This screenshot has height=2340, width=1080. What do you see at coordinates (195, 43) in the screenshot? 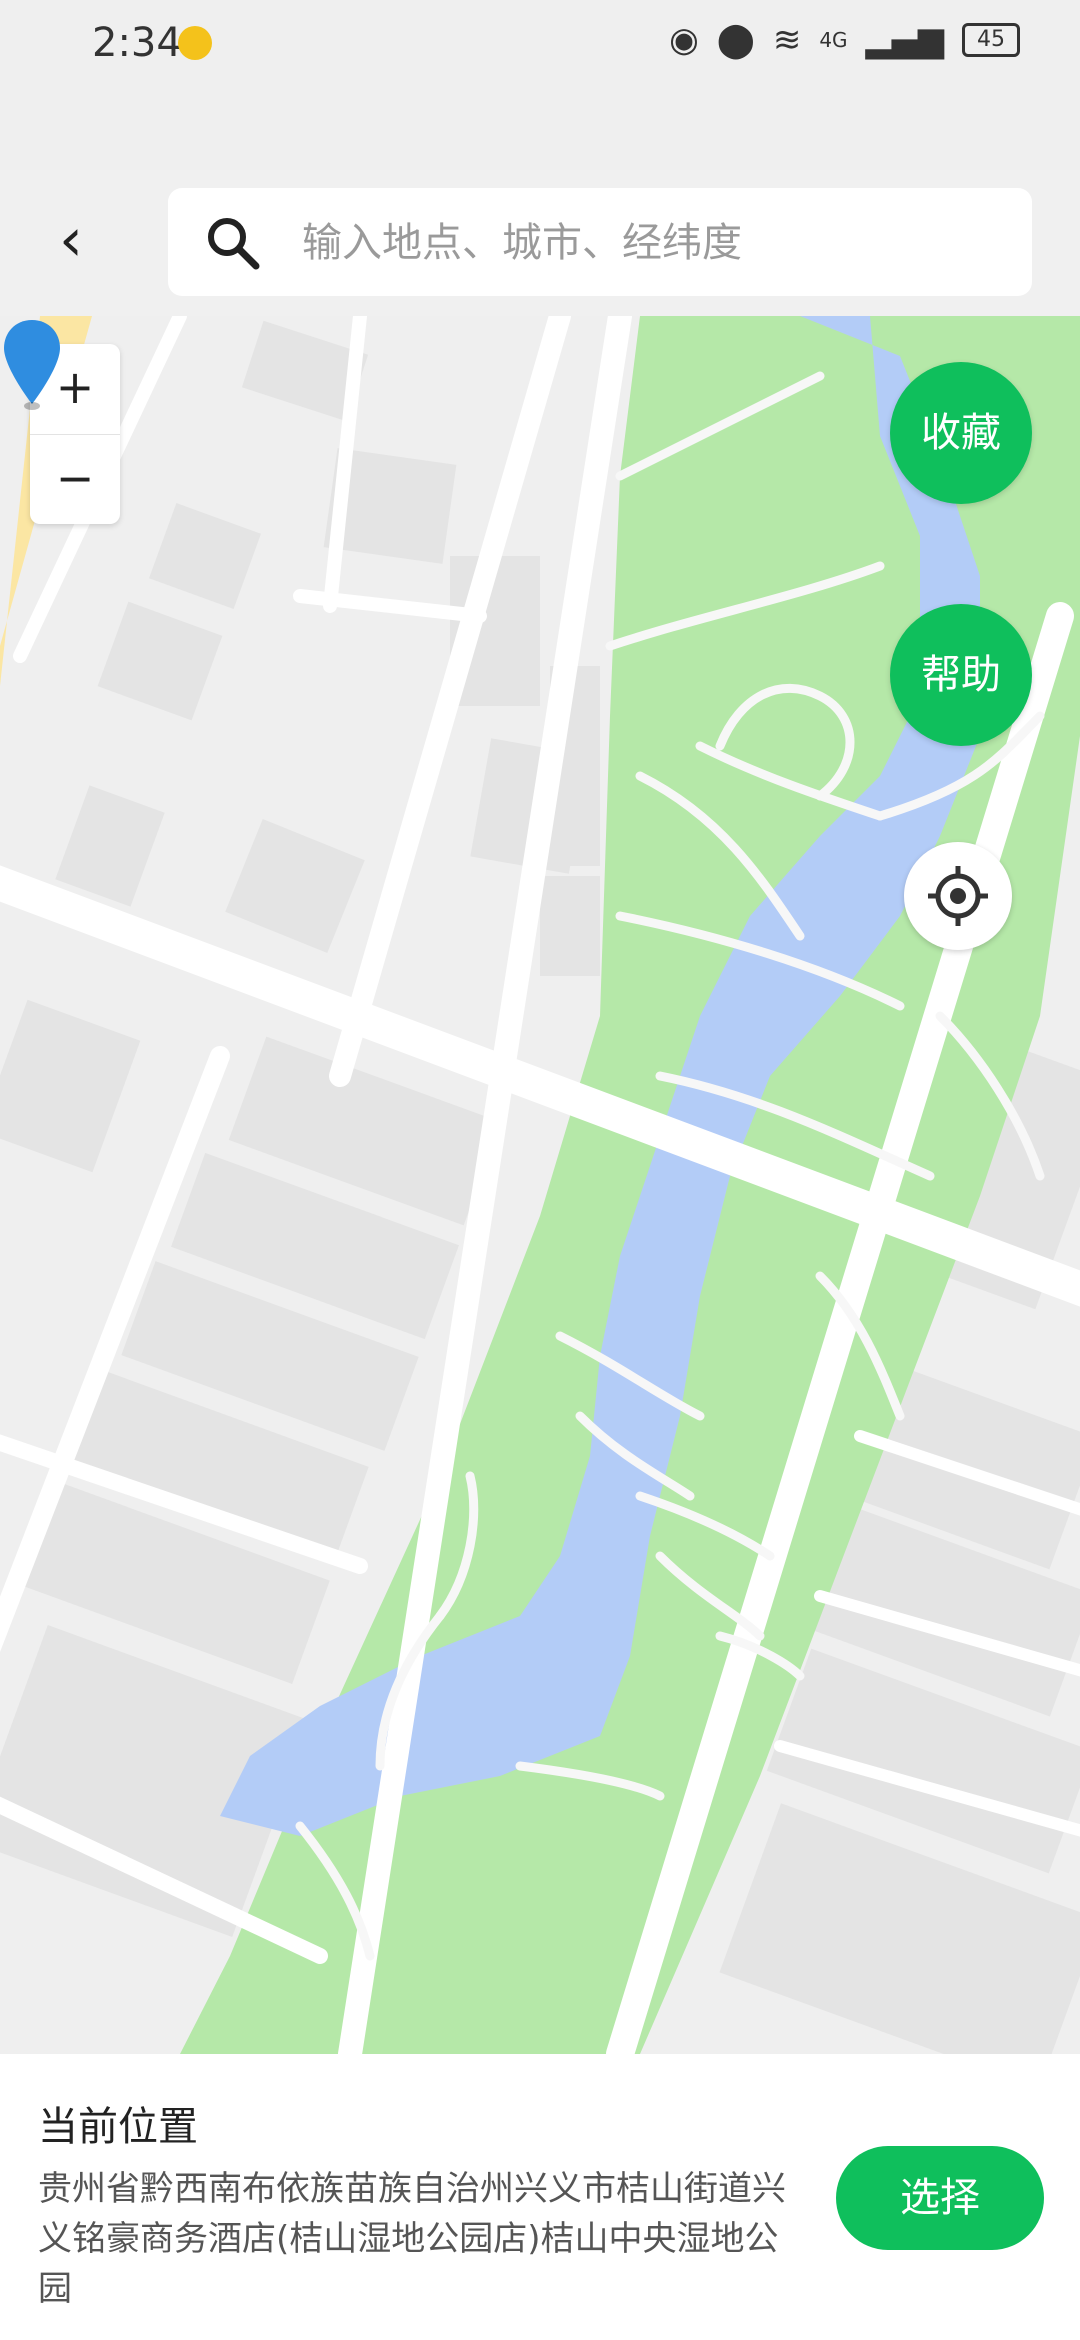
I see `notification-icon` at bounding box center [195, 43].